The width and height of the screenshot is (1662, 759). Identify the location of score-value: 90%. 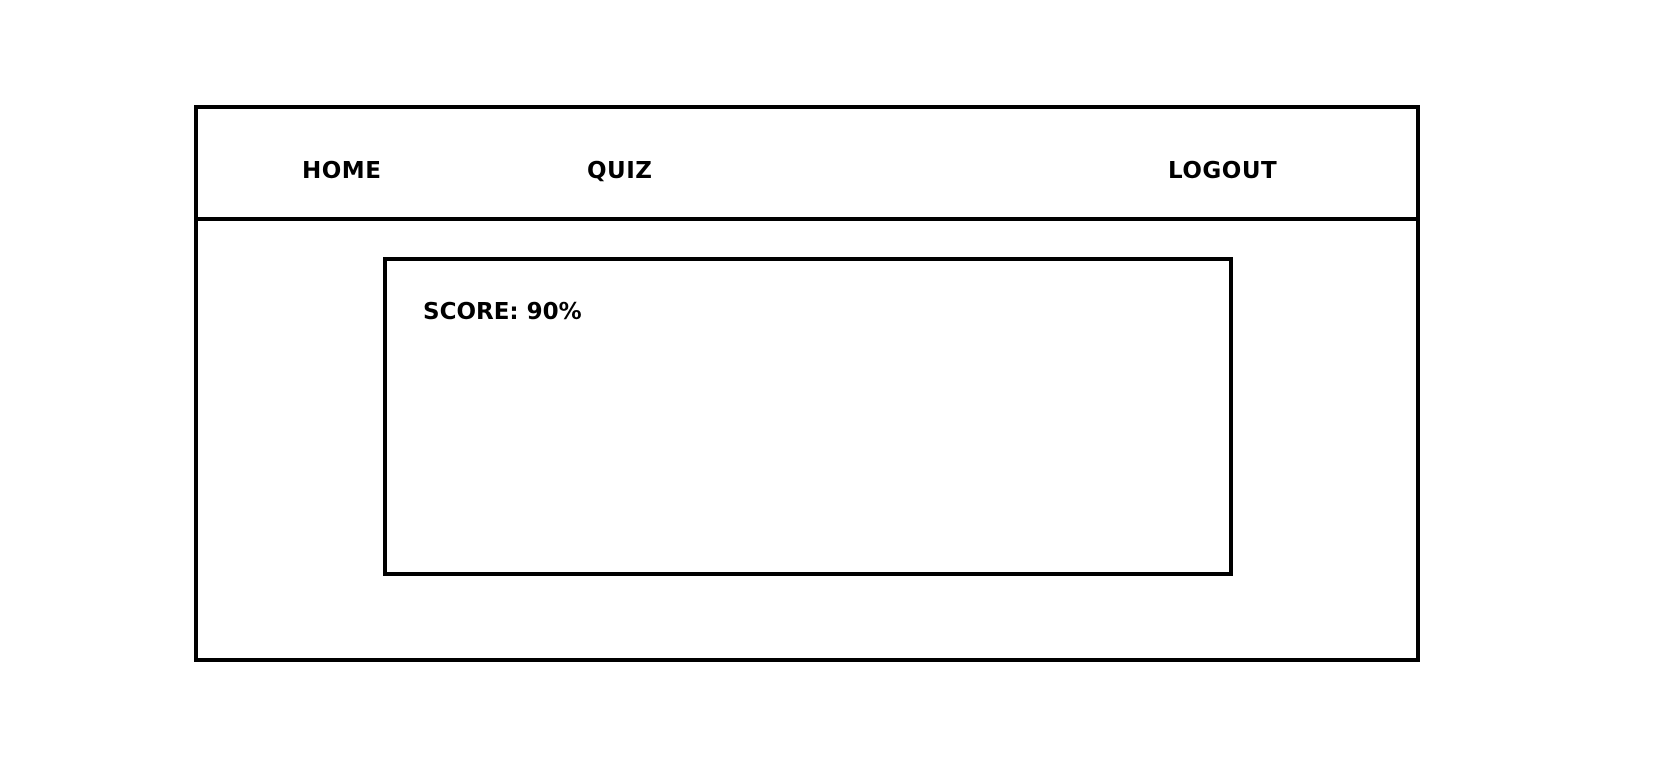
(554, 312).